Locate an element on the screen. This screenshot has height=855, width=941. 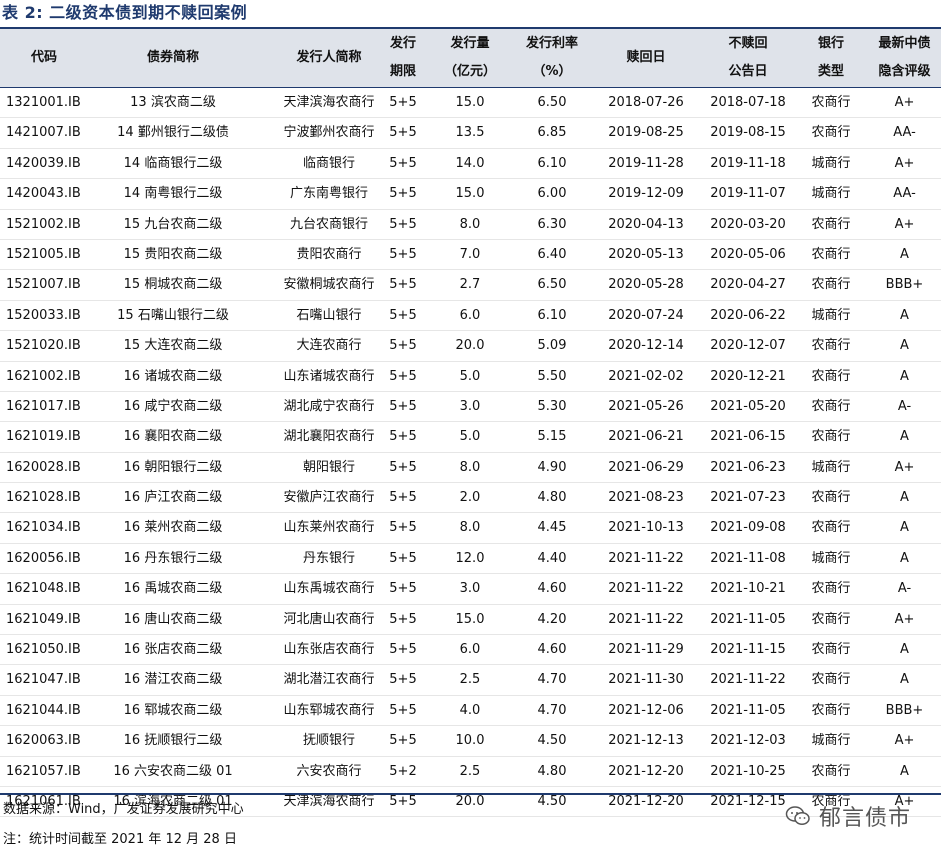
cell-bond-name: 15 桐城农商二级 is located at coordinates (173, 285).